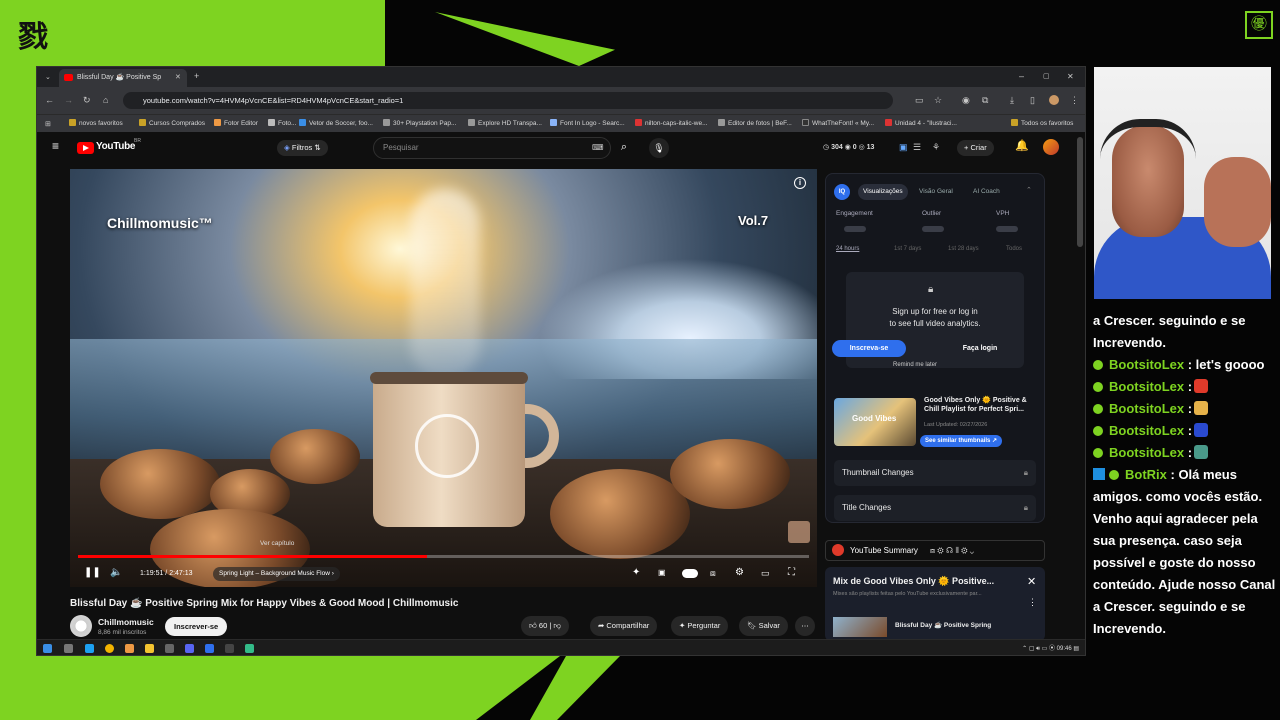  Describe the element at coordinates (443, 556) in the screenshot. I see `progress-bar` at that location.